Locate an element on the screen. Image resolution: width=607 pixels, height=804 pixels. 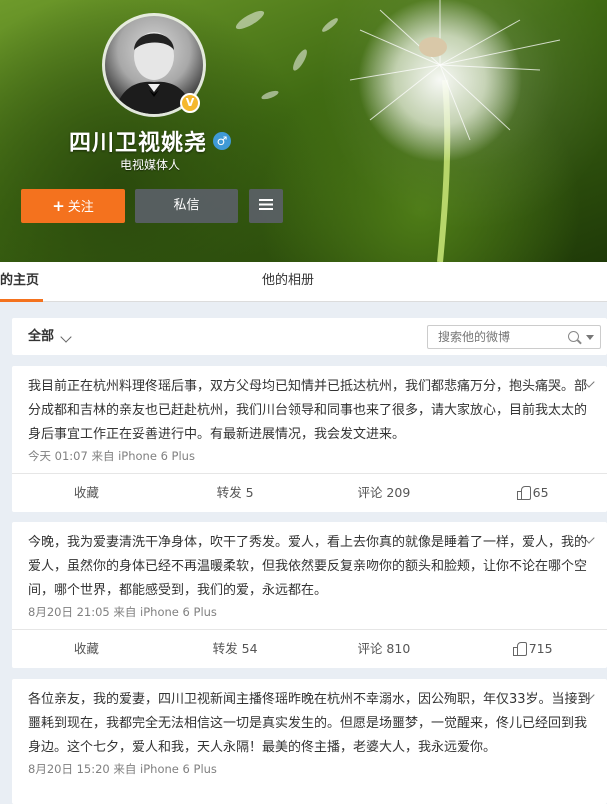
search-input is located at coordinates (498, 337).